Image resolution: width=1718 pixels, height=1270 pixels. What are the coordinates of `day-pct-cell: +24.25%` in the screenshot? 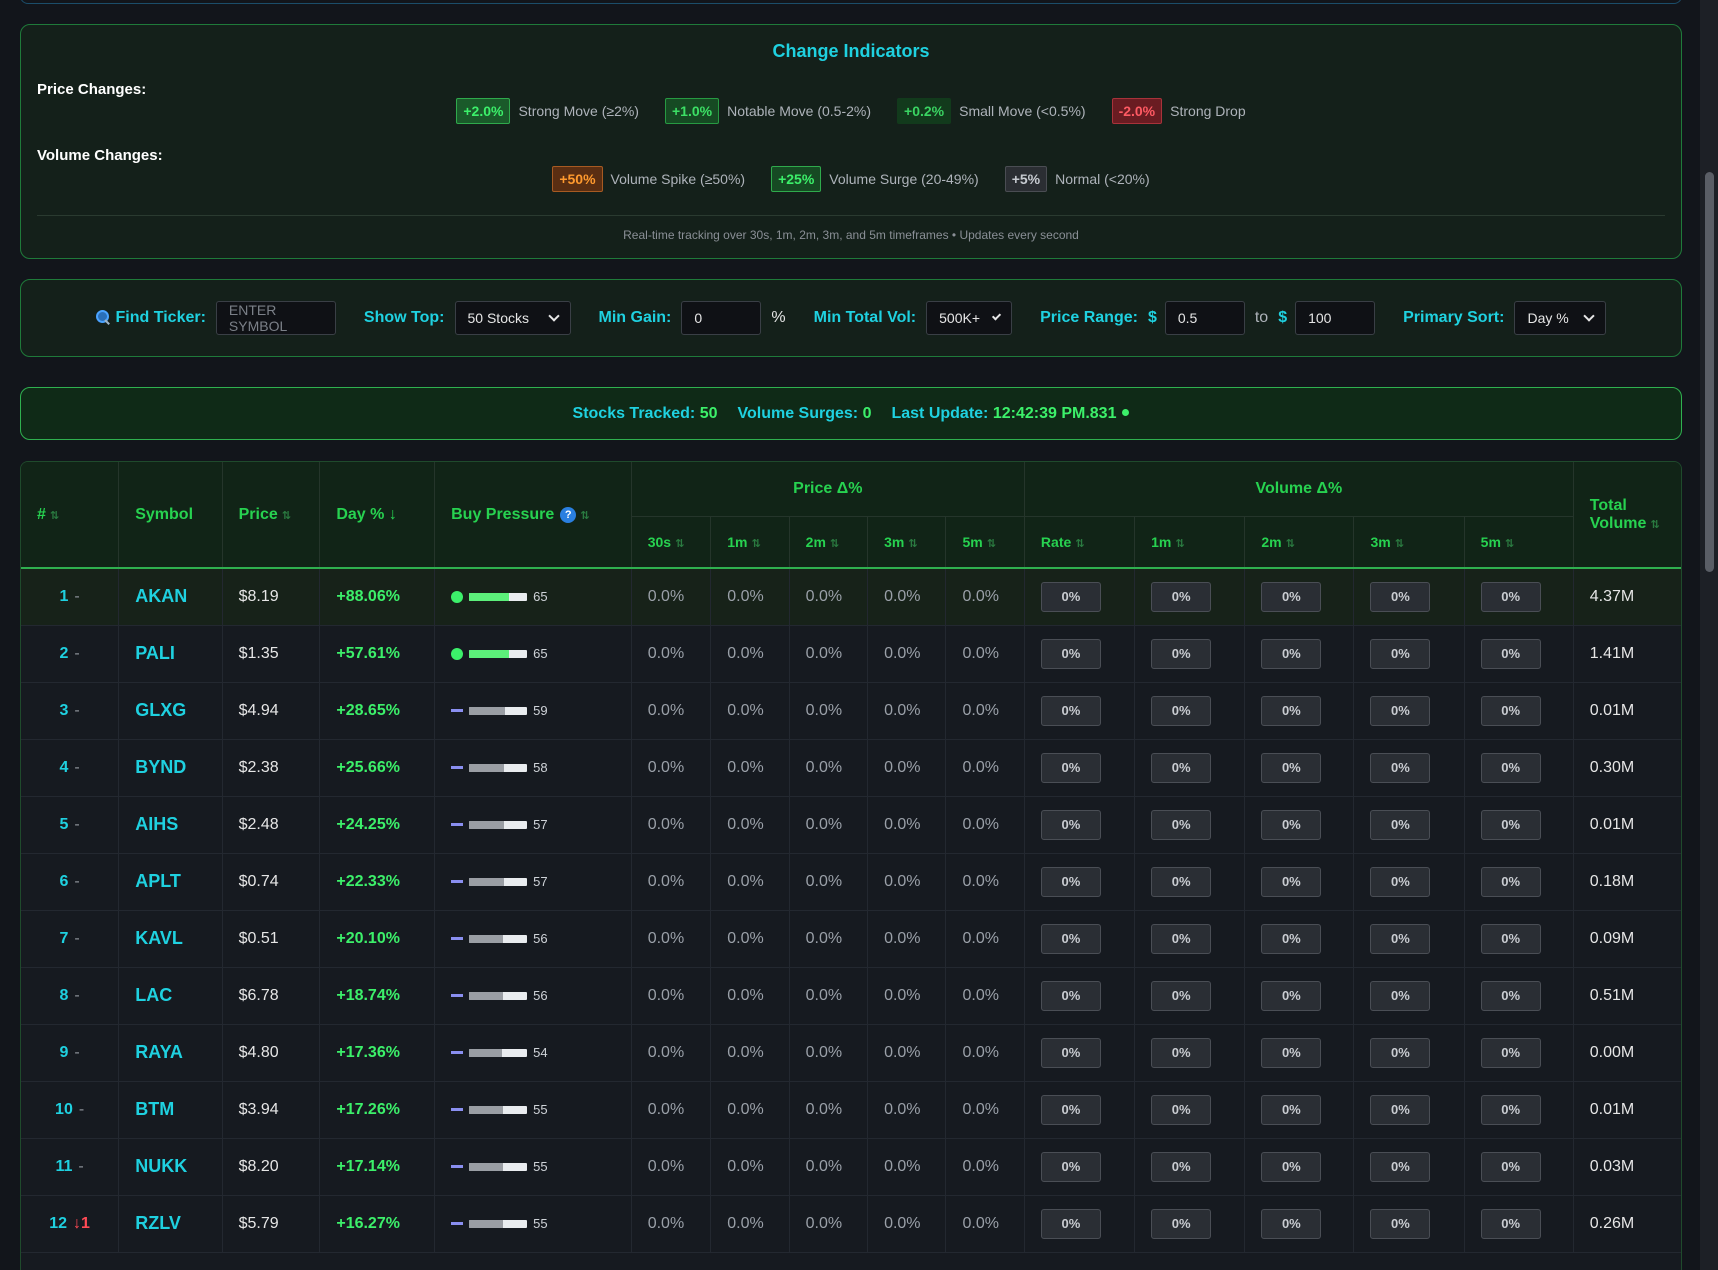 It's located at (377, 824).